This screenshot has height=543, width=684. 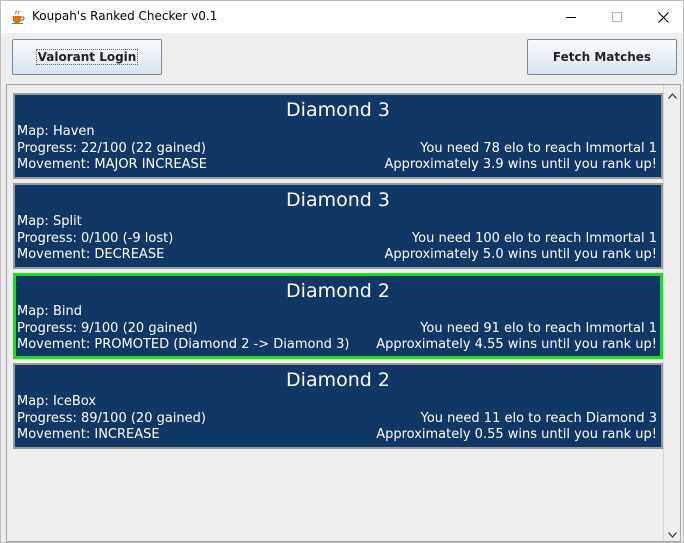 I want to click on window-title: Koupah's Ranked Checker v0.1, so click(x=125, y=16).